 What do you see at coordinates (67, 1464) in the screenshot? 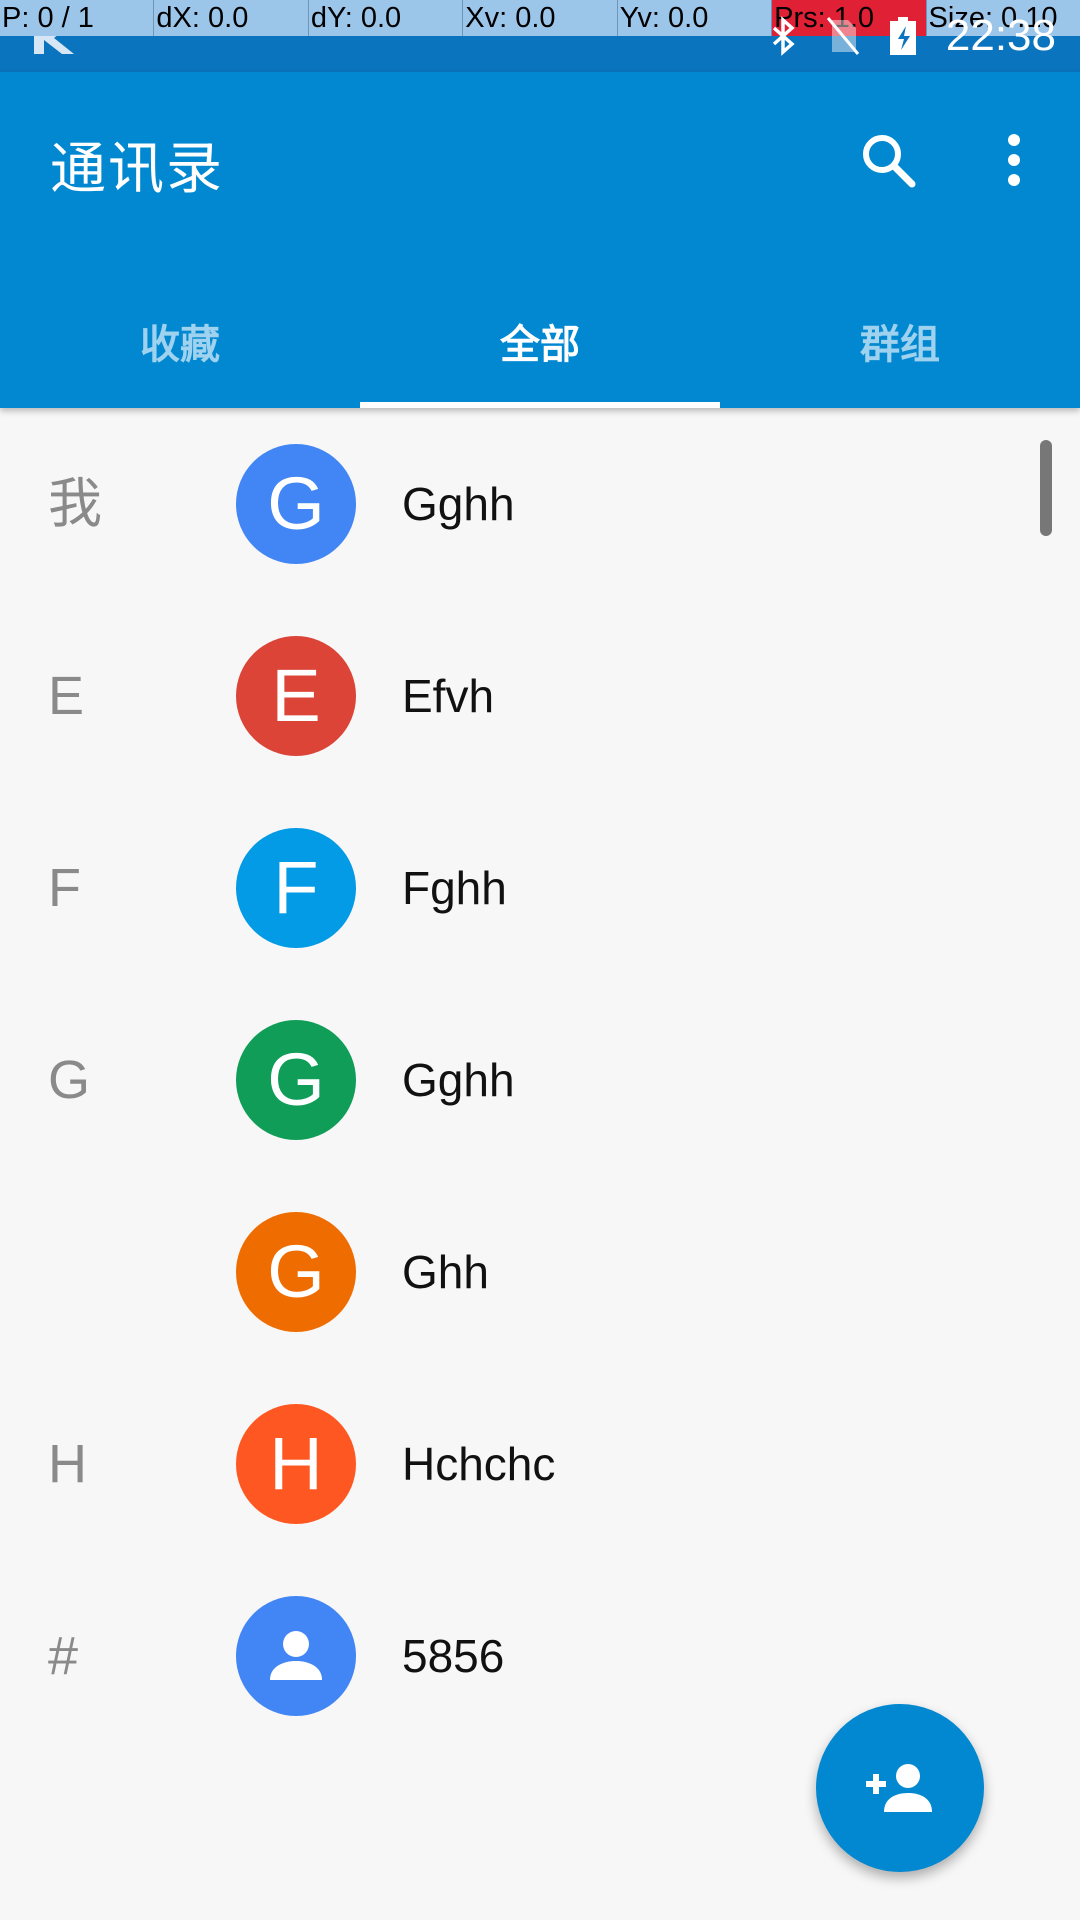
I see `section-letter: H` at bounding box center [67, 1464].